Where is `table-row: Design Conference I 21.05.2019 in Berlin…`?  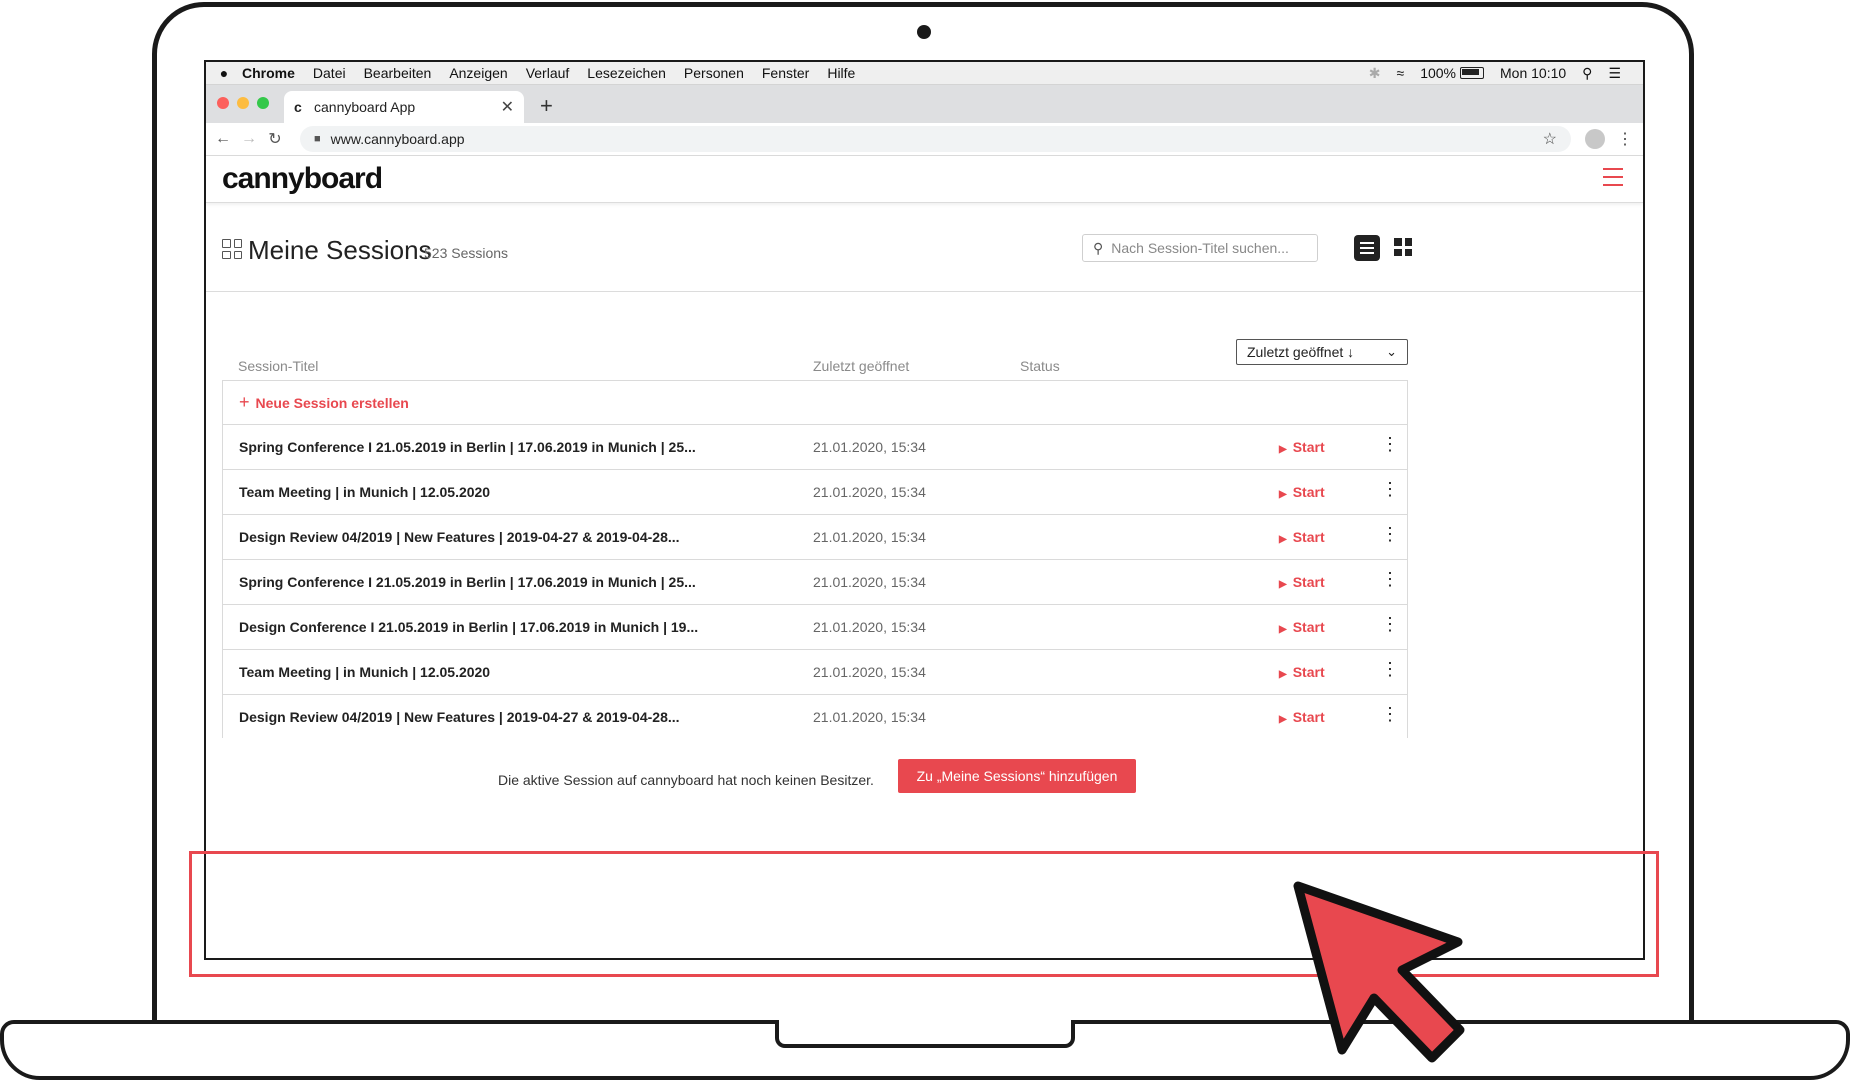
table-row: Design Conference I 21.05.2019 in Berlin… is located at coordinates (815, 627).